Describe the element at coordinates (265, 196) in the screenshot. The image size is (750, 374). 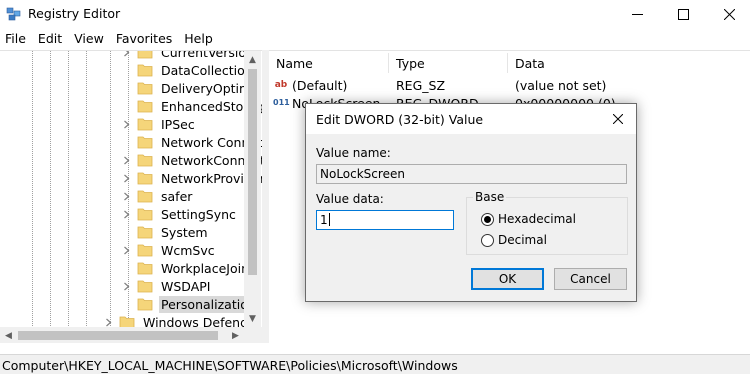
I see `pane-splitter` at that location.